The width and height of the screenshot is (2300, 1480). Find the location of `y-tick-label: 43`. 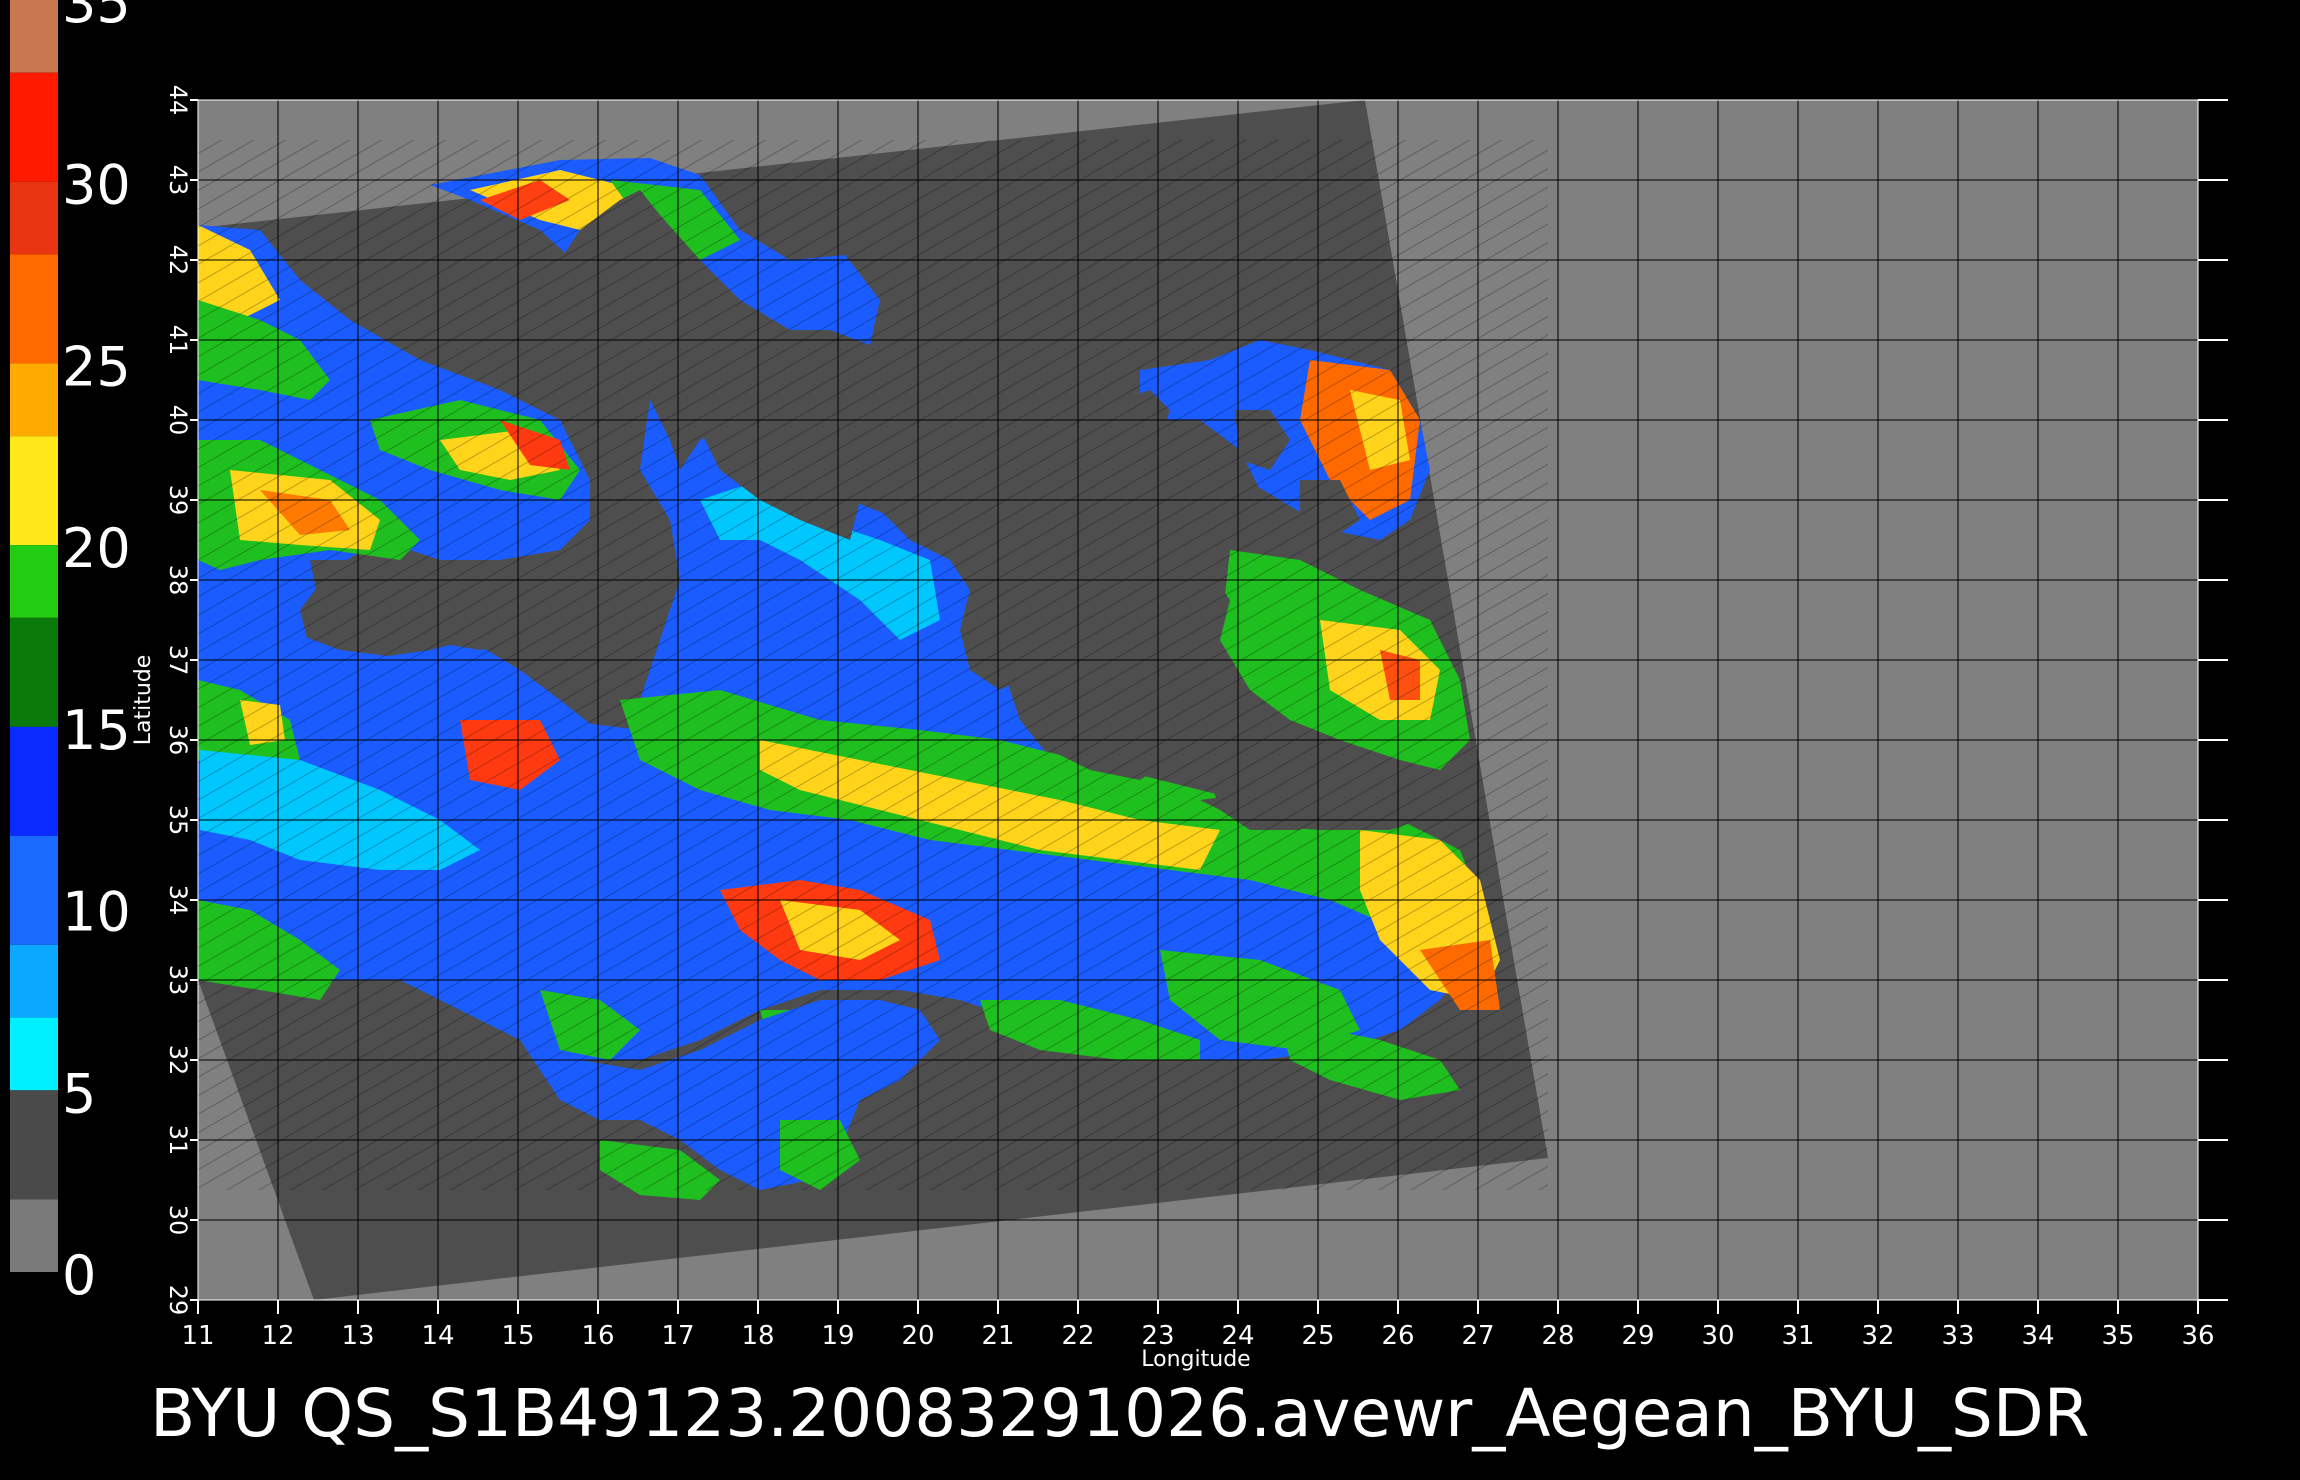

y-tick-label: 43 is located at coordinates (178, 180).